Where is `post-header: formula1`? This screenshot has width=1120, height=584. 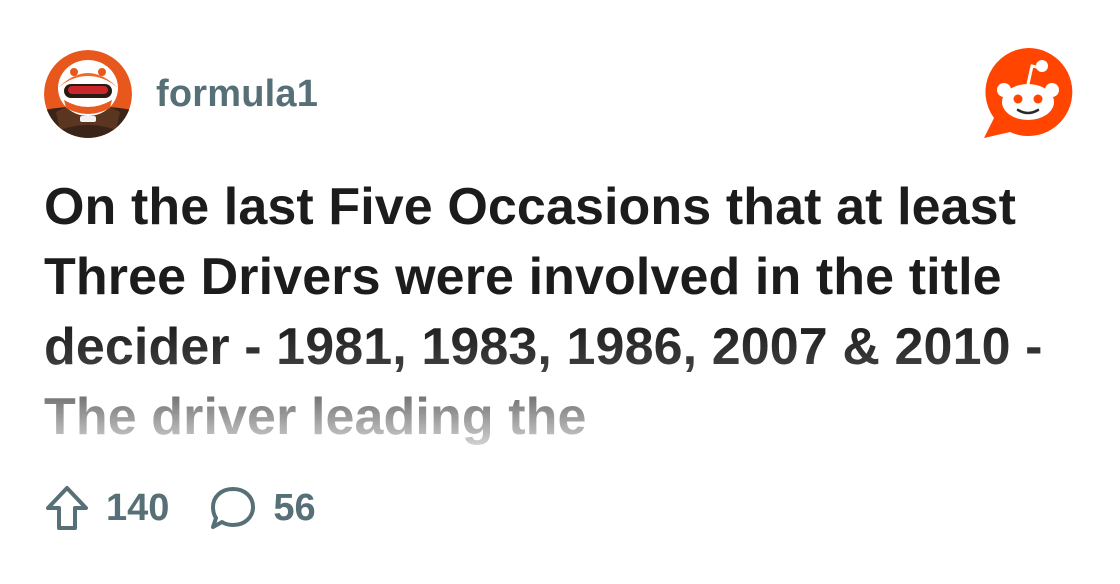
post-header: formula1 is located at coordinates (181, 94).